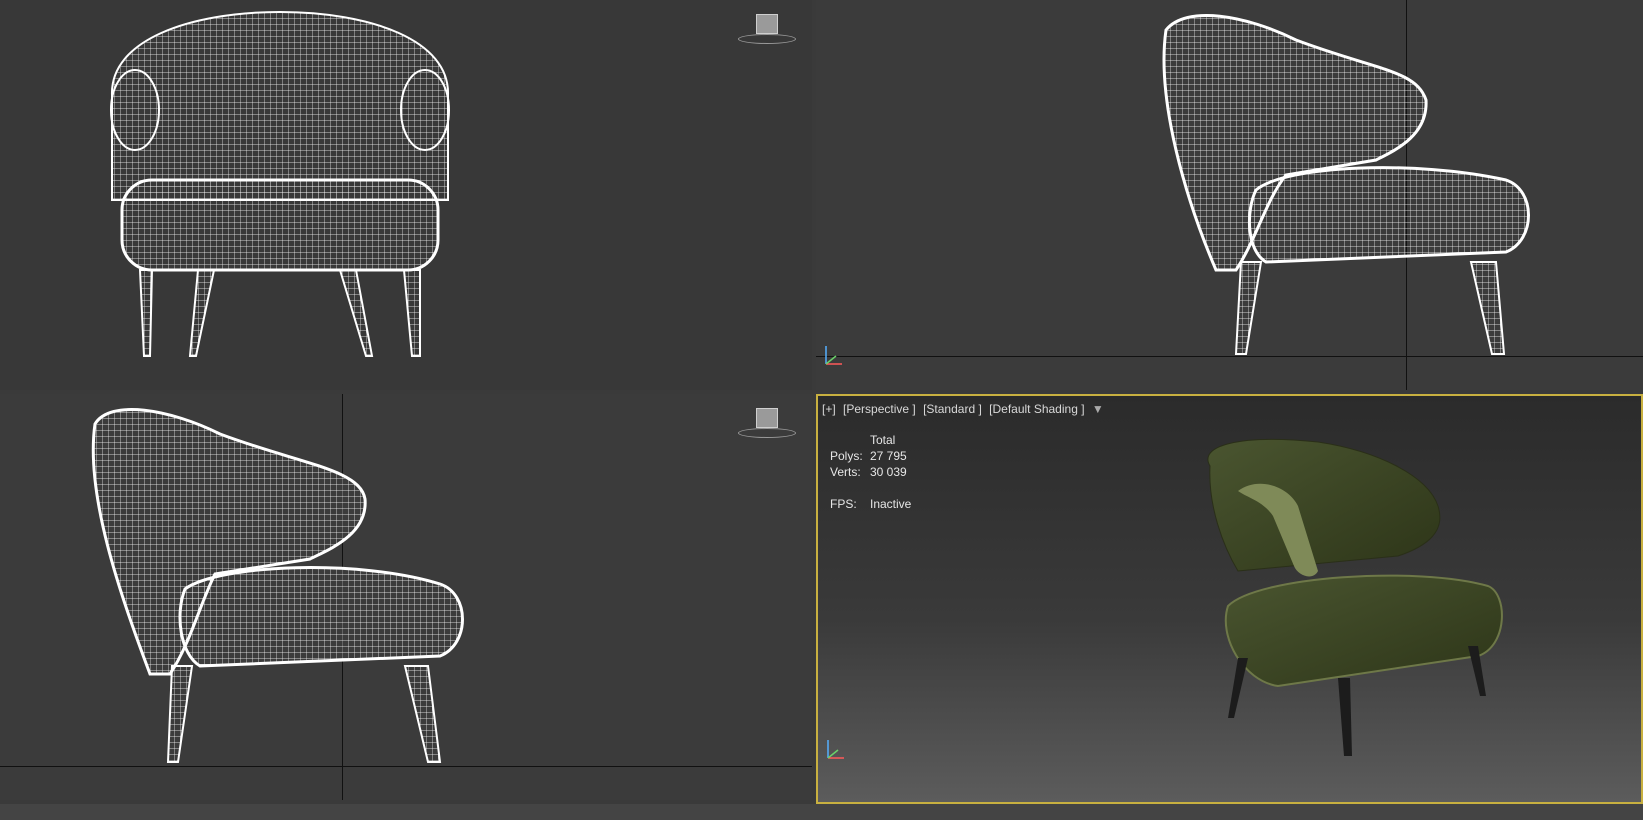  Describe the element at coordinates (821, 812) in the screenshot. I see `status-strip` at that location.